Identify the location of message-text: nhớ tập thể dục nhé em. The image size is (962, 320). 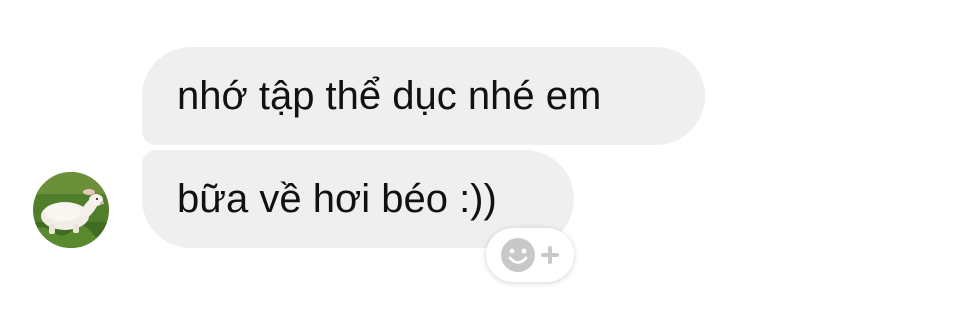
(389, 96).